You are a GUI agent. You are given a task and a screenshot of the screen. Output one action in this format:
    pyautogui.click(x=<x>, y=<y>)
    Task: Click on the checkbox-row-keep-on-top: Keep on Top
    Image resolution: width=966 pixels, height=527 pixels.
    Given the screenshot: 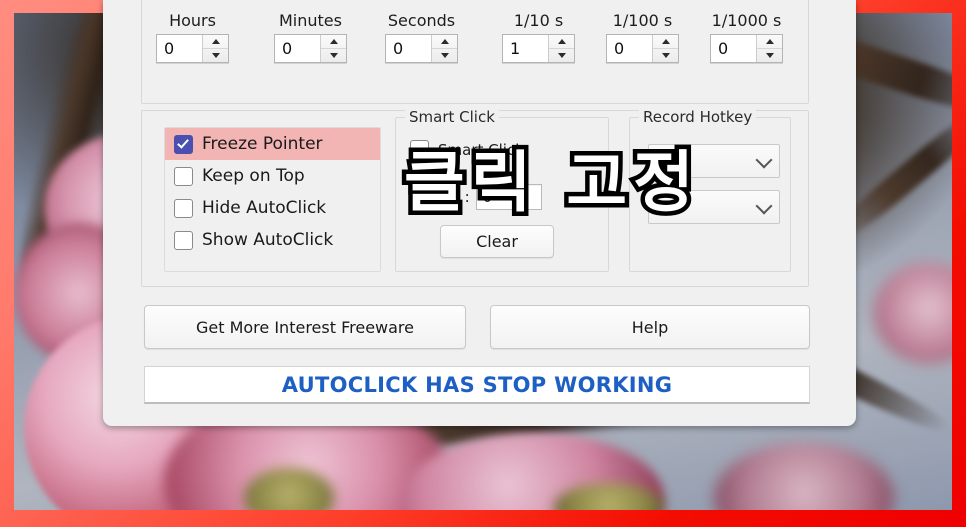 What is the action you would take?
    pyautogui.click(x=272, y=176)
    